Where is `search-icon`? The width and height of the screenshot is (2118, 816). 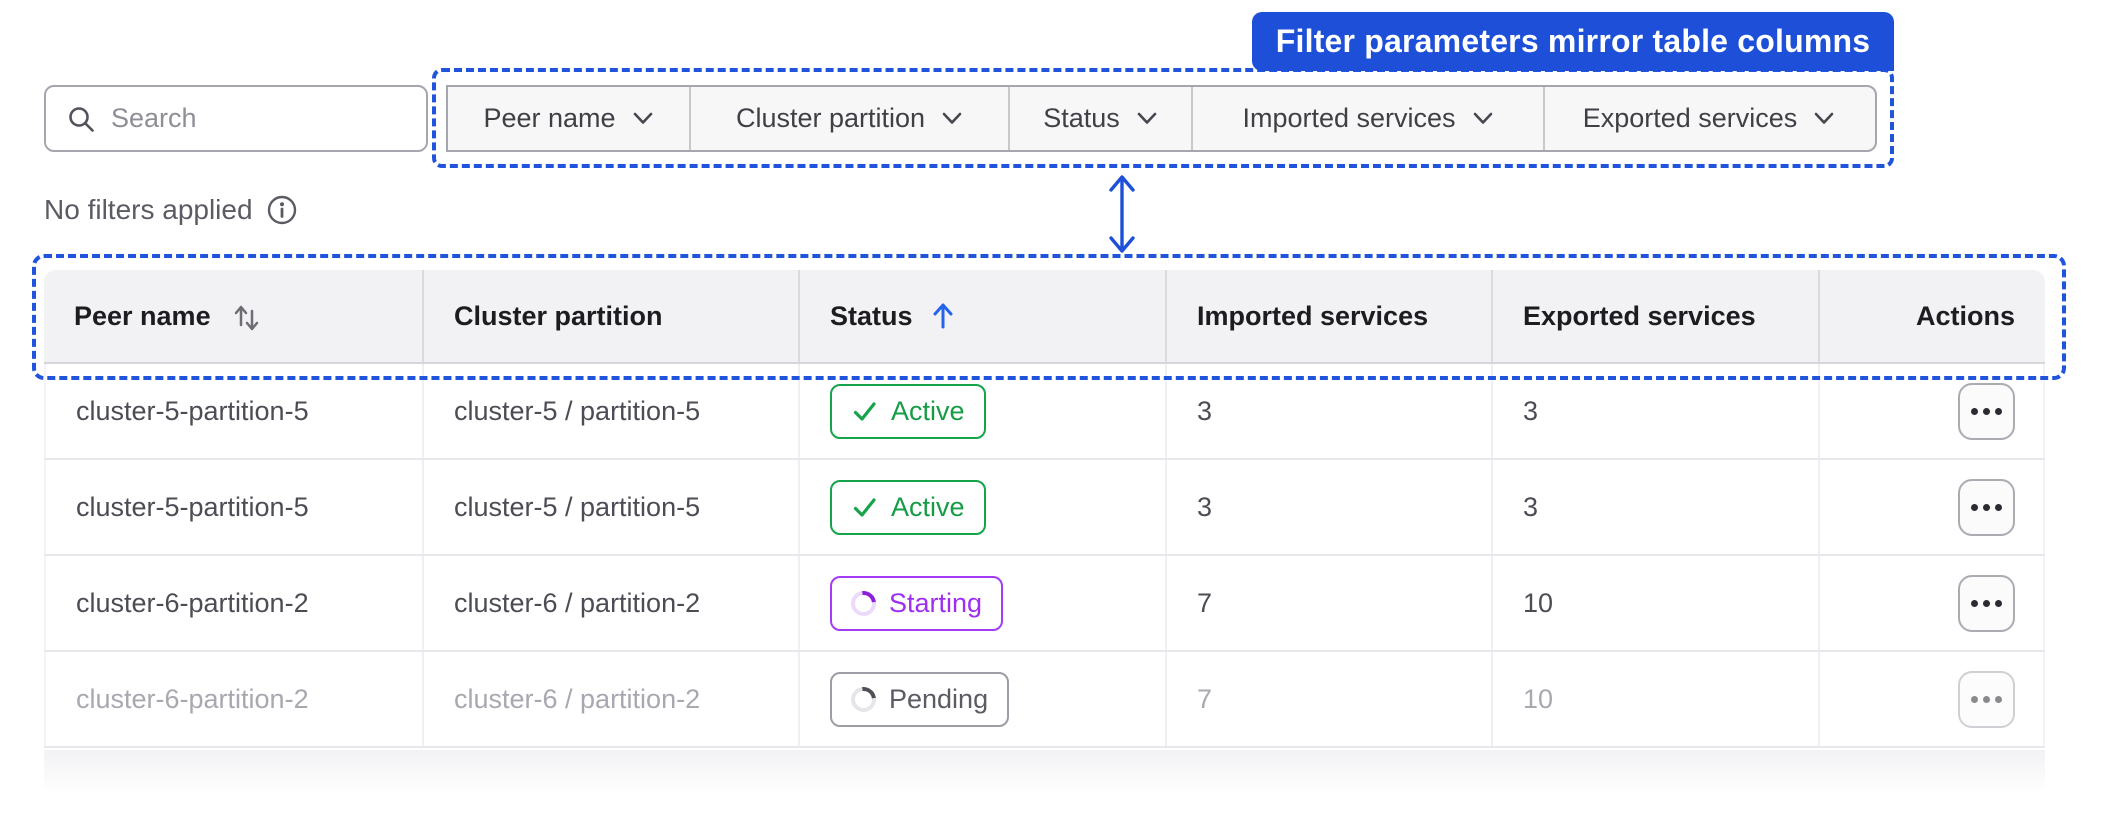 search-icon is located at coordinates (81, 119).